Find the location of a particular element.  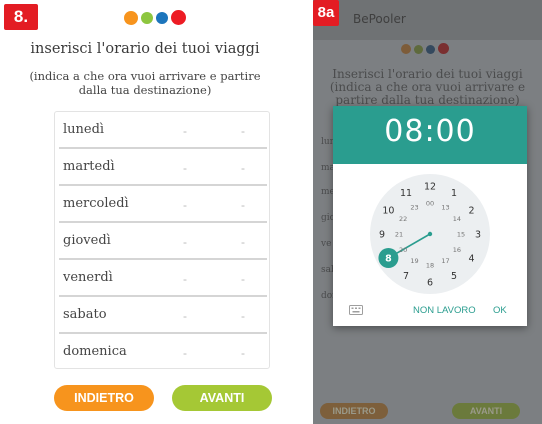

clock-hour-10: 10 is located at coordinates (388, 210).